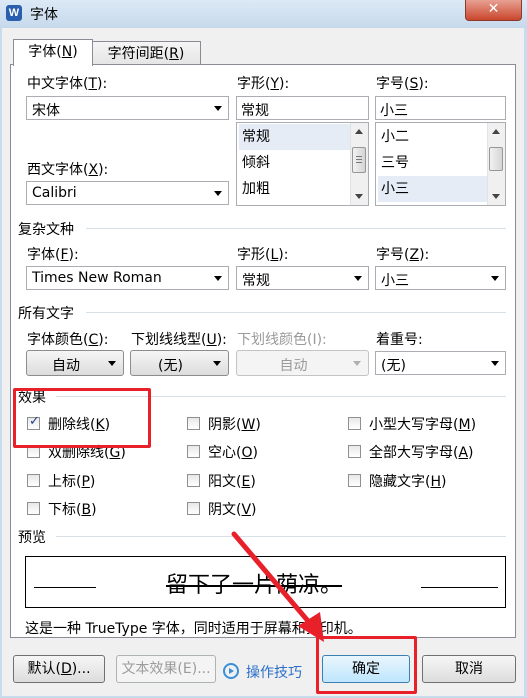  Describe the element at coordinates (302, 363) in the screenshot. I see `underline-color-button: 自动` at that location.